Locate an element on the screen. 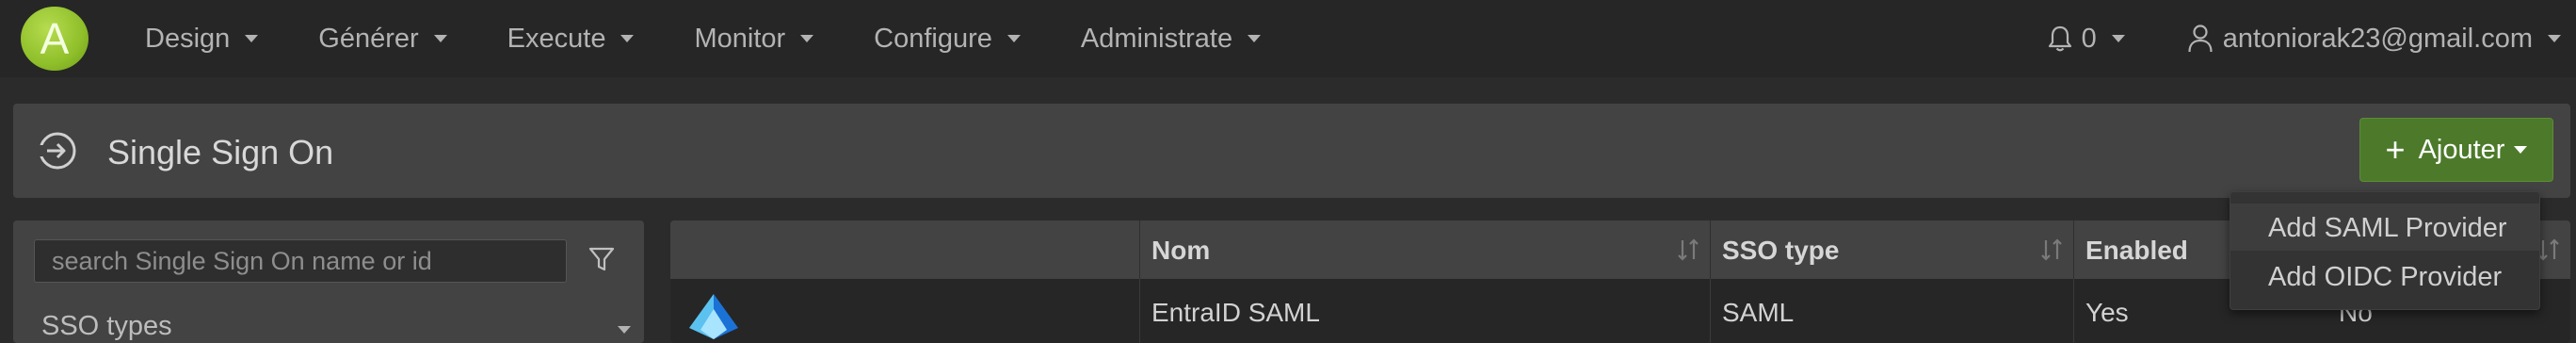  add-provider-dropdown: Add SAML Provider Add OIDC Provider is located at coordinates (2385, 251).